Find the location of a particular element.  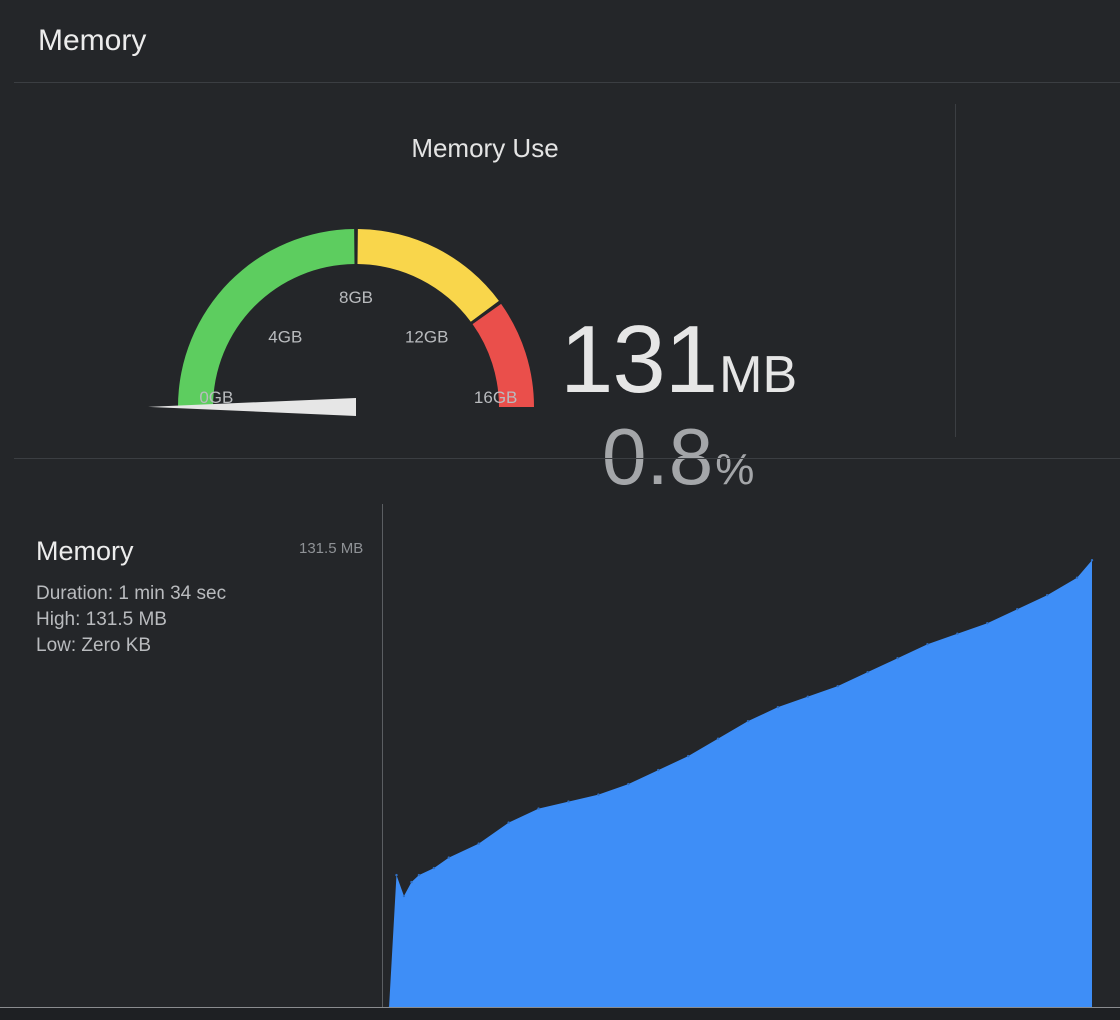

gauge-label-16gb: 16GB is located at coordinates (495, 397).